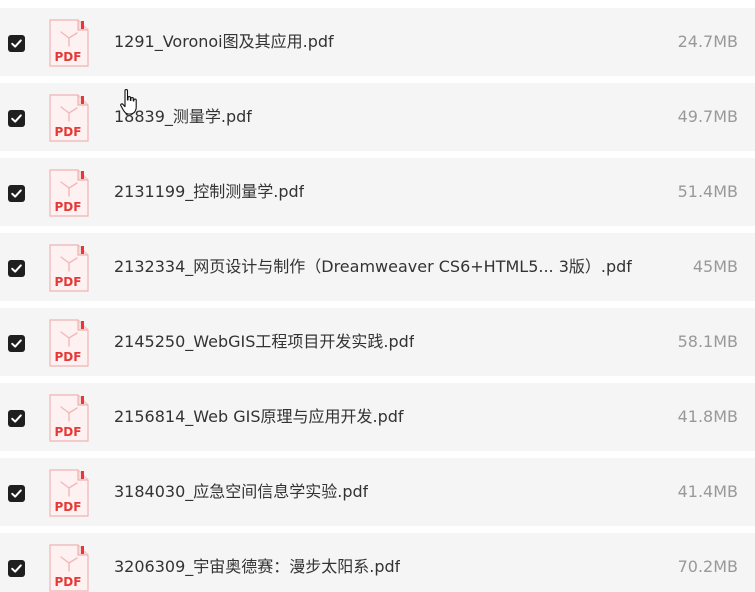 The width and height of the screenshot is (755, 592). I want to click on file-name: 18839_测量学.pdf, so click(183, 116).